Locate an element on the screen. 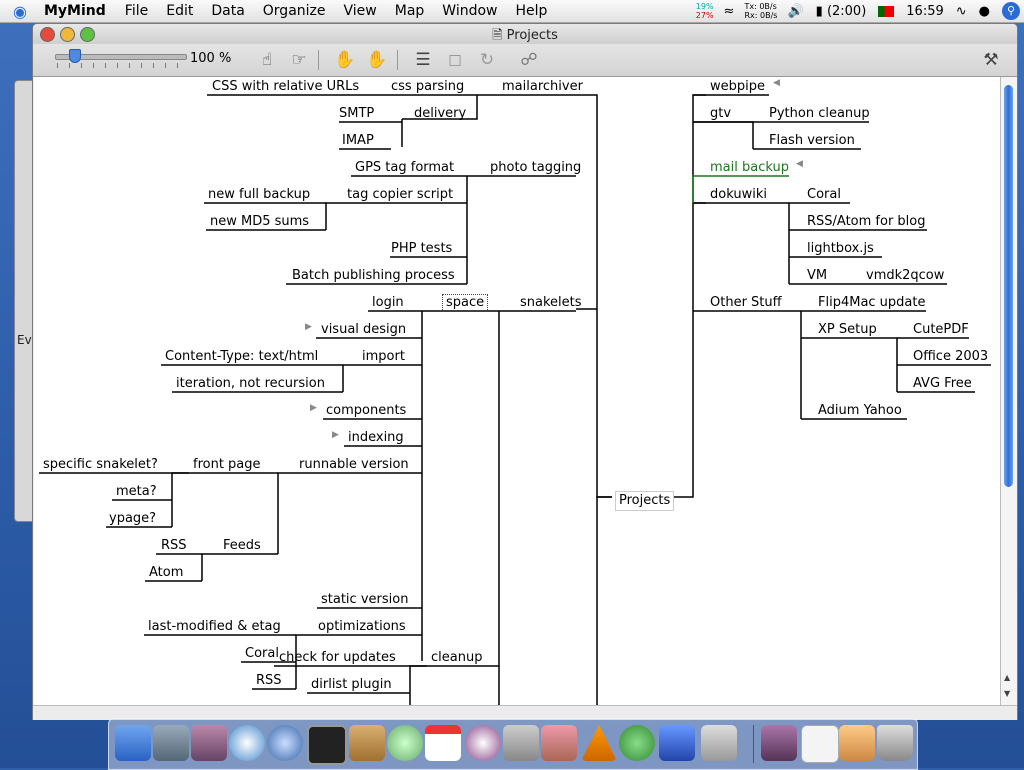 The image size is (1024, 770). display-icon is located at coordinates (677, 743).